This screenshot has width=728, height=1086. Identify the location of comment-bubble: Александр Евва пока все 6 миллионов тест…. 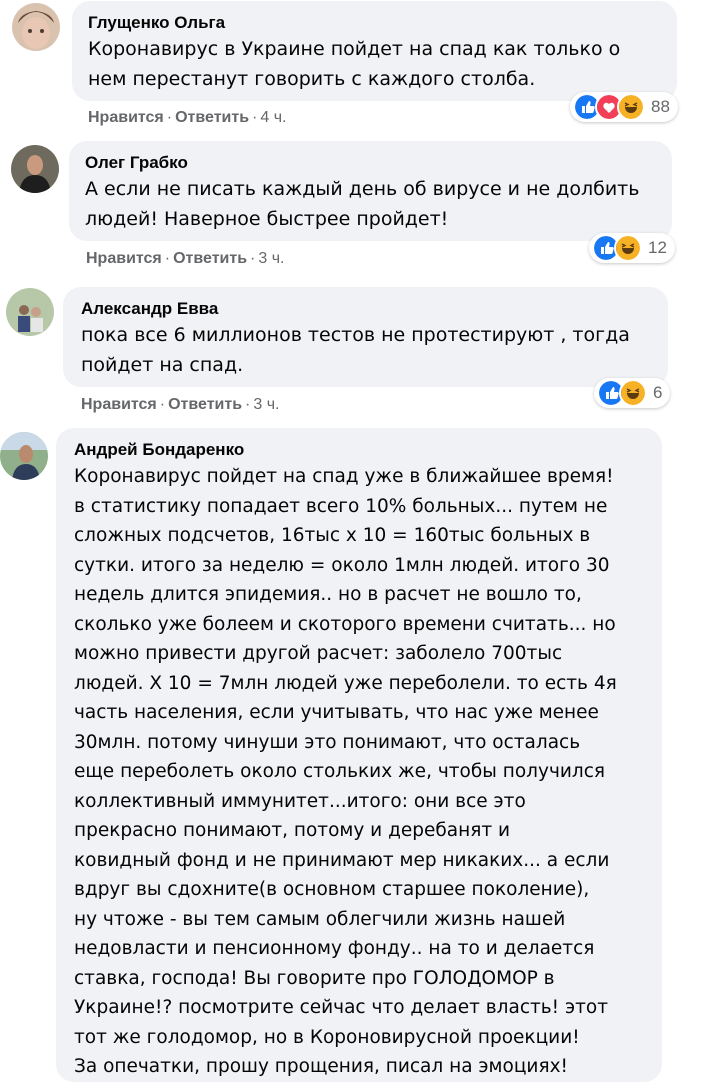
(365, 337).